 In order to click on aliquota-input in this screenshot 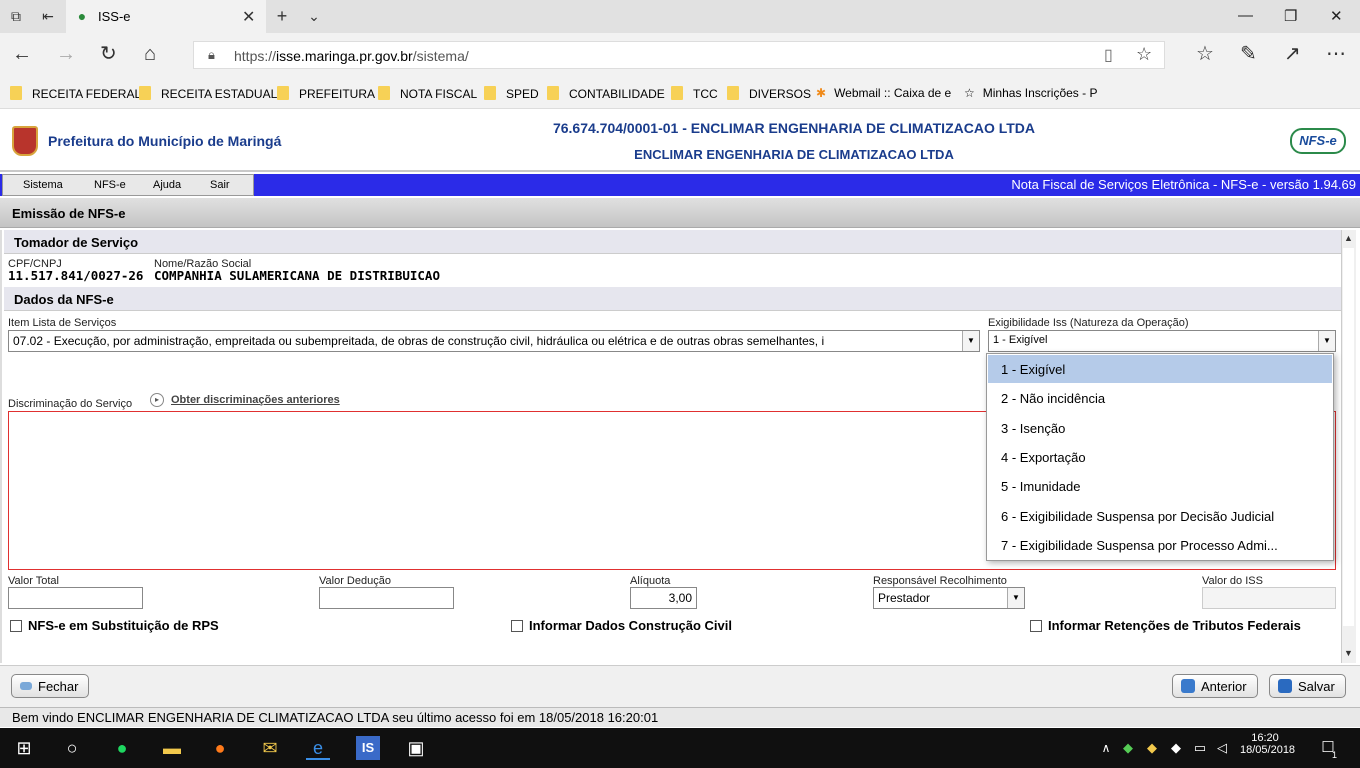, I will do `click(663, 598)`.